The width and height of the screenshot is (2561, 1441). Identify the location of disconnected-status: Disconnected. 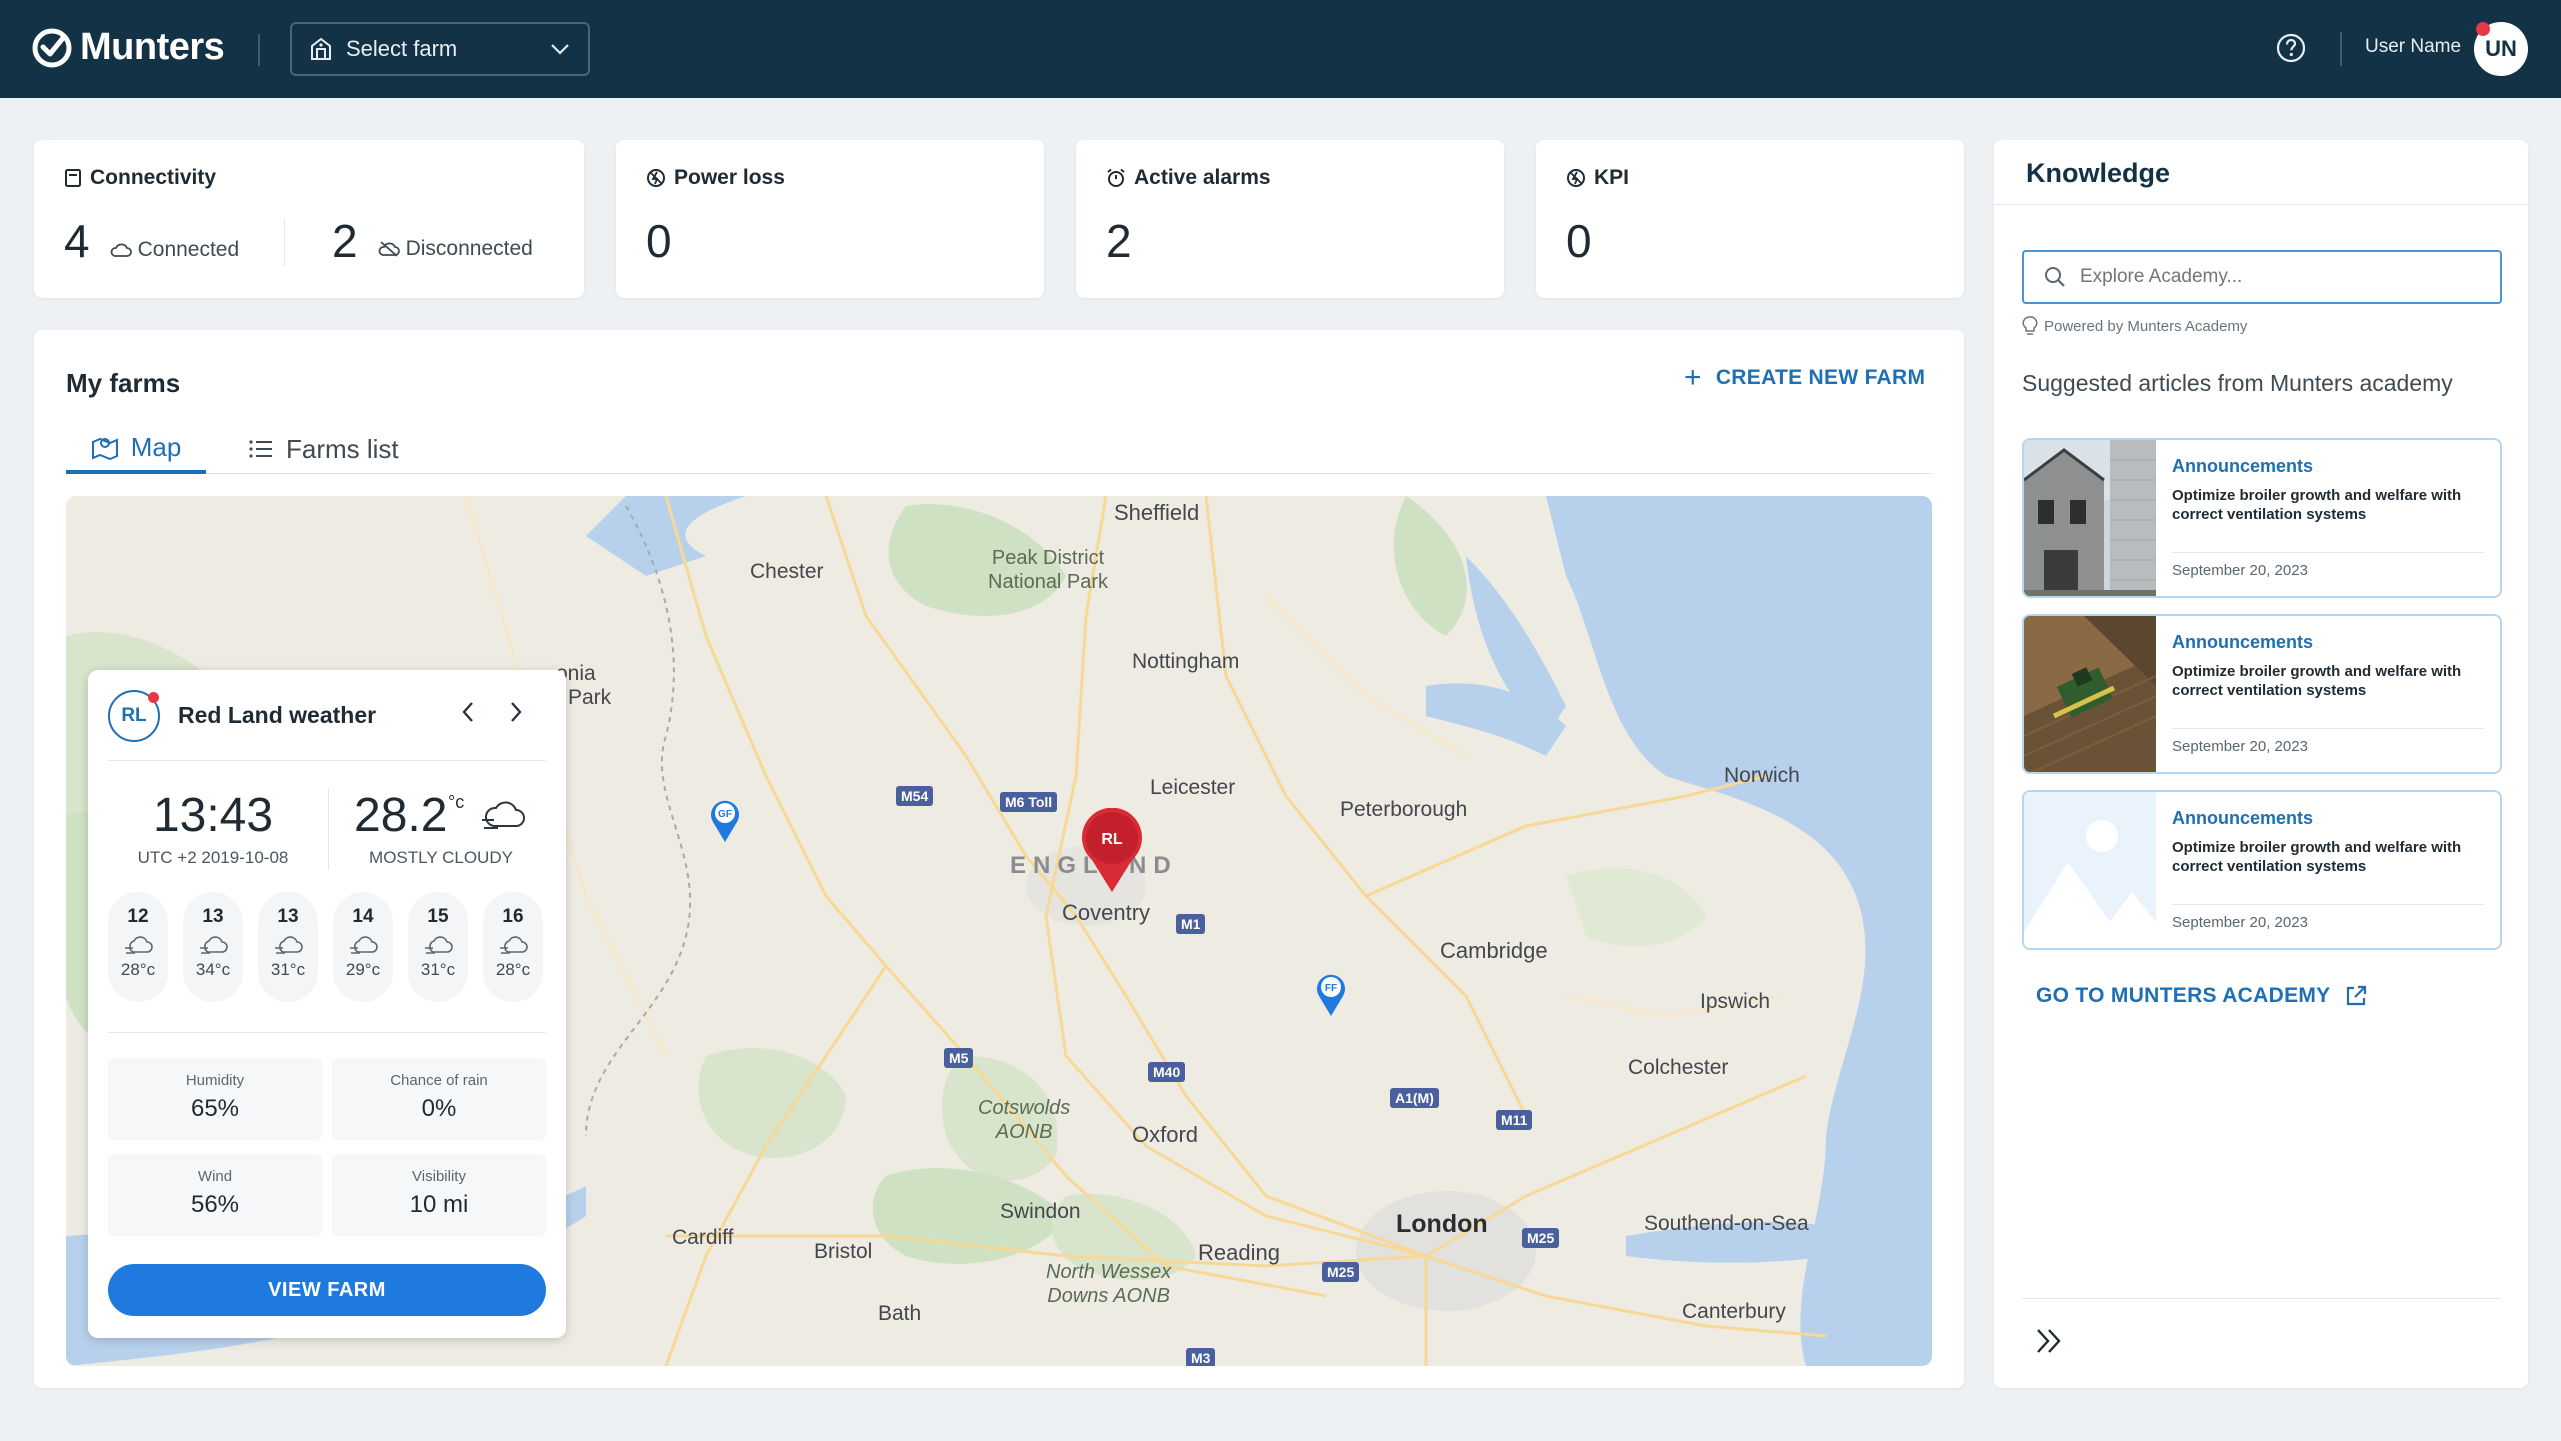
(455, 249).